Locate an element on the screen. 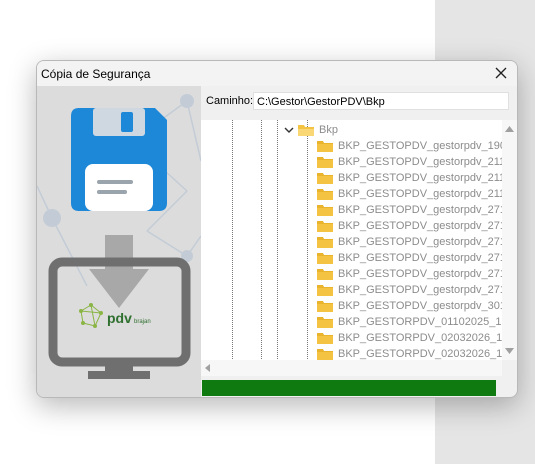 This screenshot has width=535, height=464. tree-item-label: BKP_GESTORPDV_01102025_153 is located at coordinates (426, 322).